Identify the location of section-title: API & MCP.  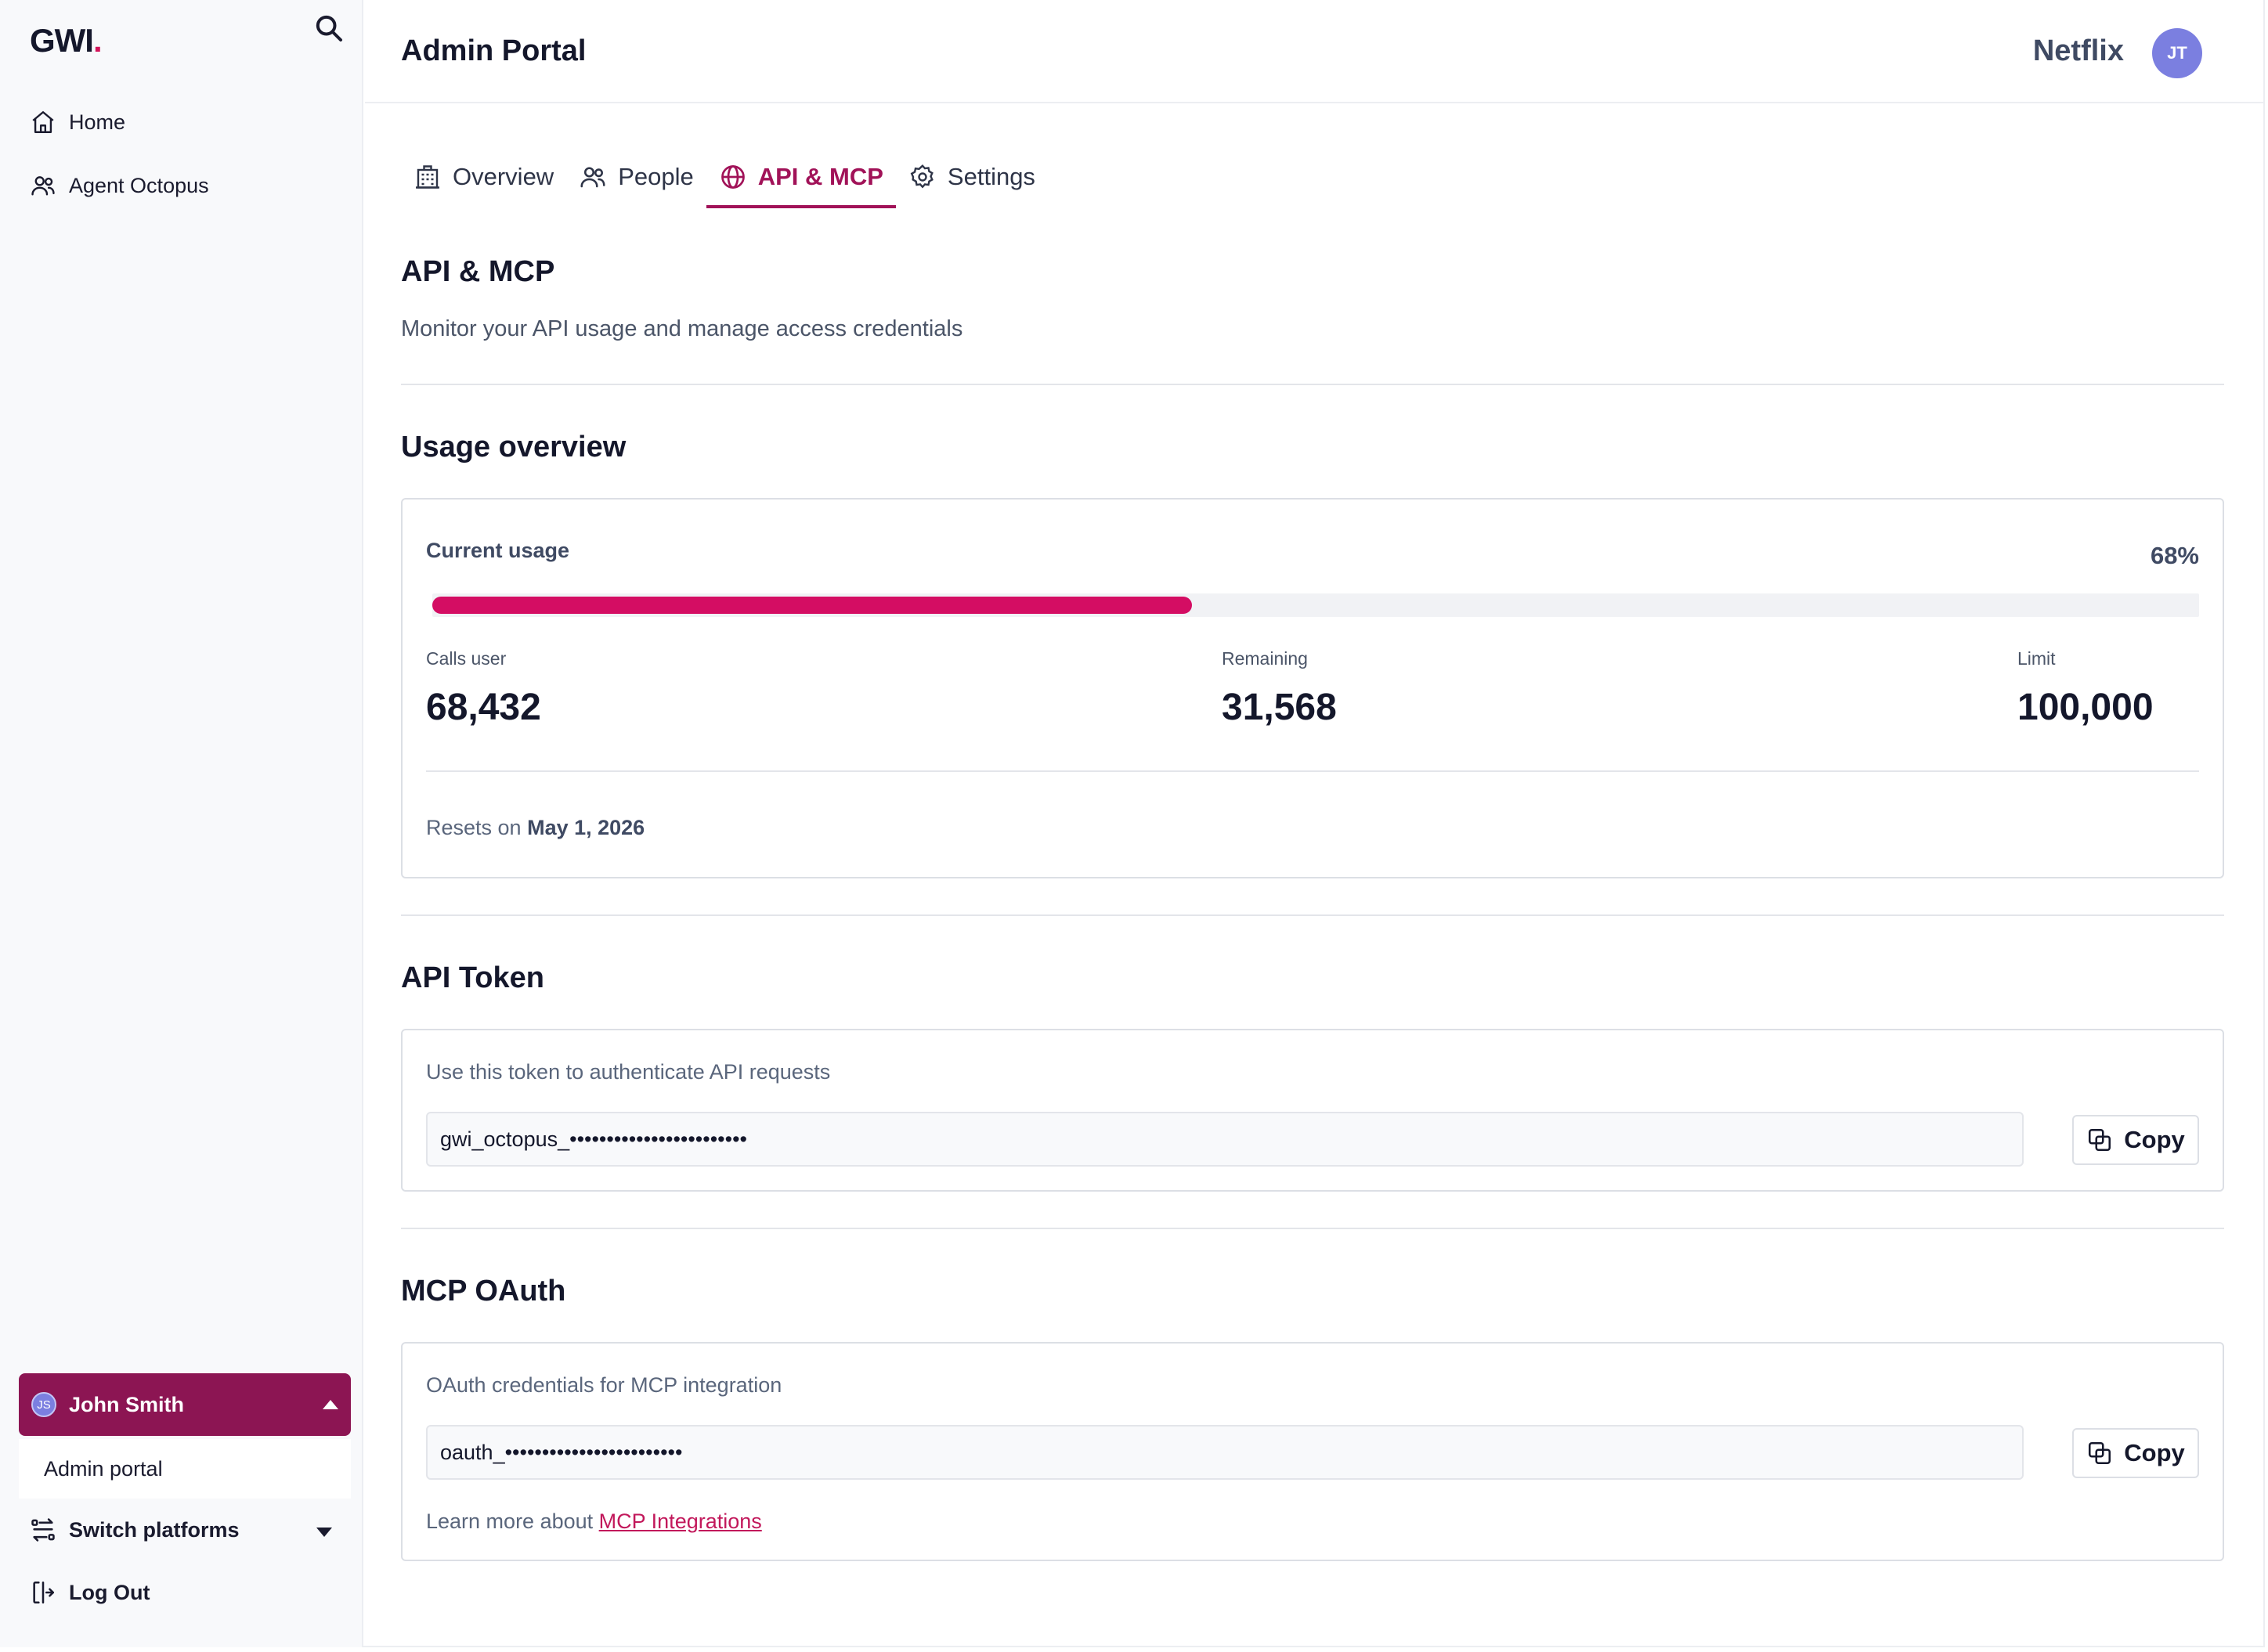
(478, 271).